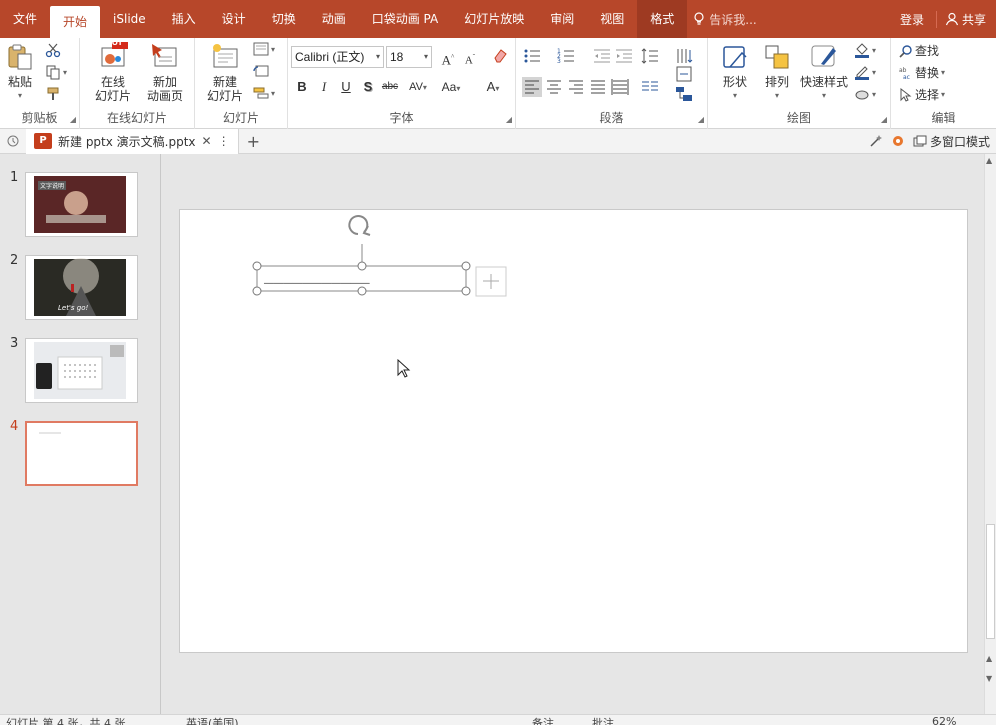  What do you see at coordinates (562, 19) in the screenshot?
I see `tab-review: 审阅` at bounding box center [562, 19].